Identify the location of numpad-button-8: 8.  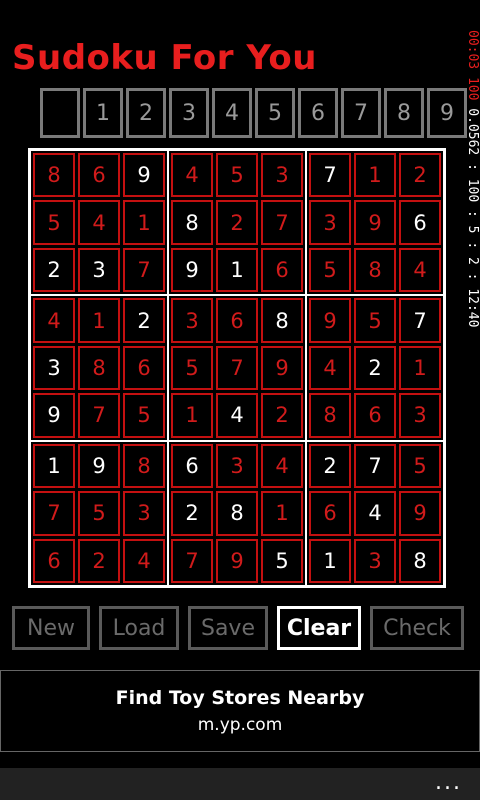
(404, 113).